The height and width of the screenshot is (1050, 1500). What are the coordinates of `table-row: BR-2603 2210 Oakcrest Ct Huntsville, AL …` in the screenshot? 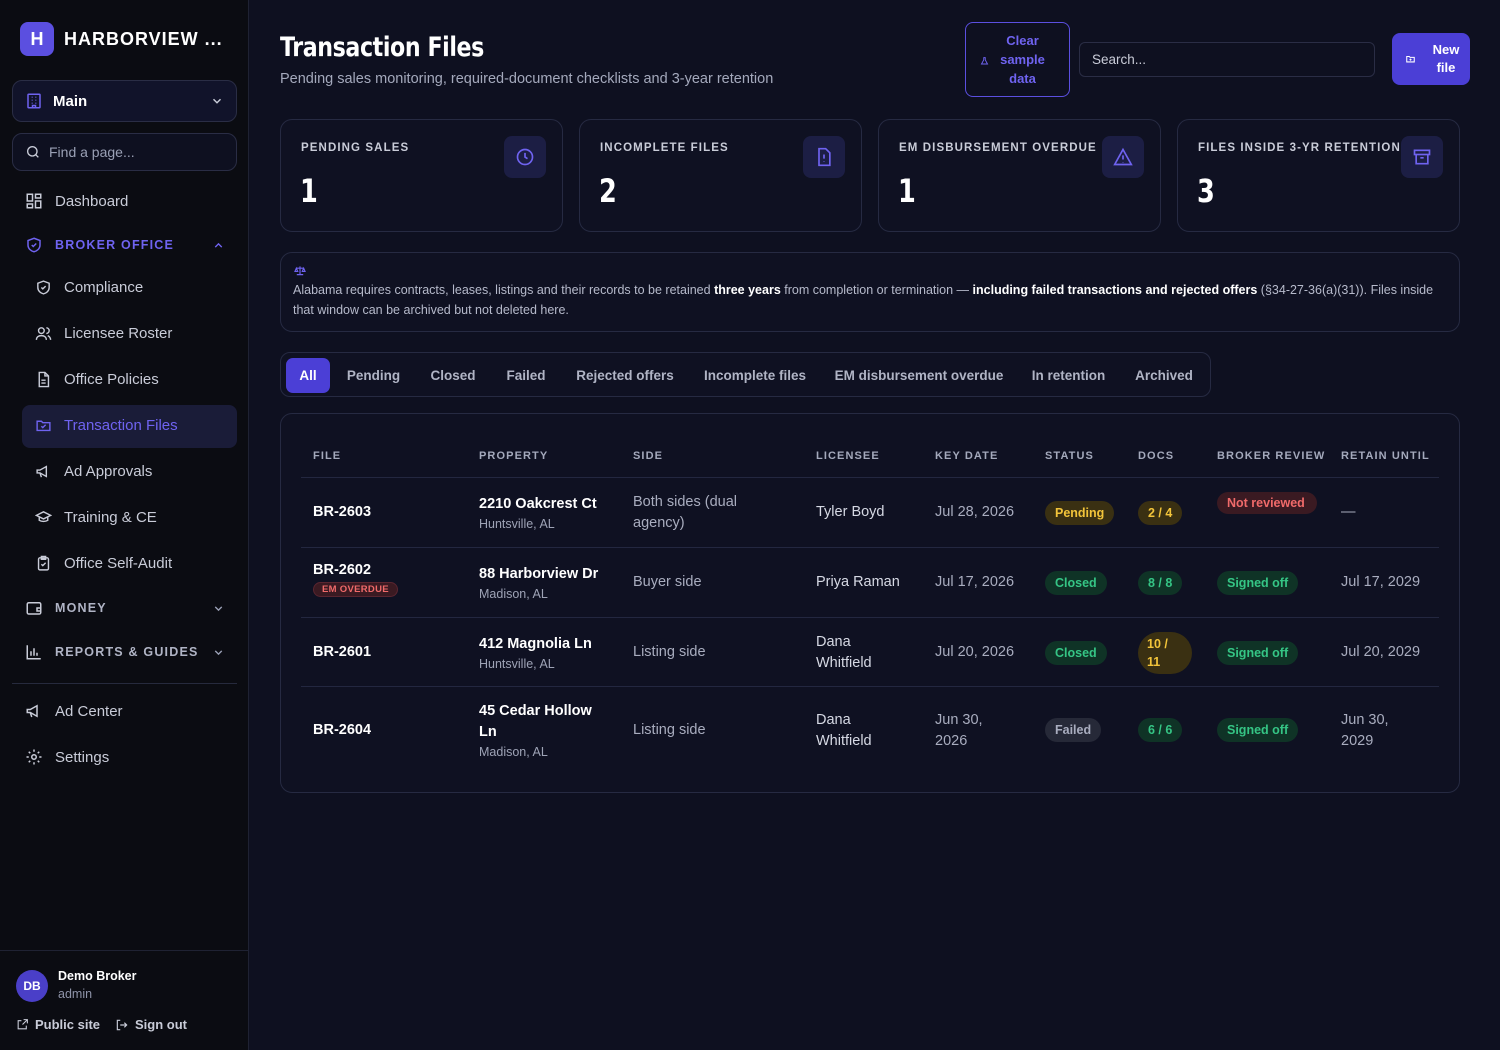 It's located at (870, 512).